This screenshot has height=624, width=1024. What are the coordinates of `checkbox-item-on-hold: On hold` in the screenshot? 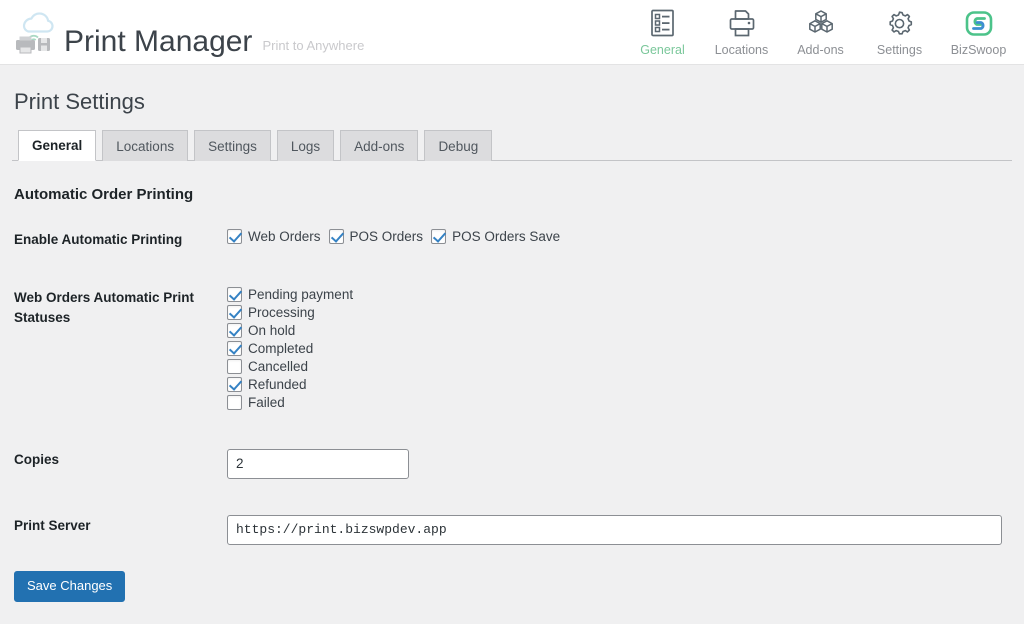 It's located at (614, 330).